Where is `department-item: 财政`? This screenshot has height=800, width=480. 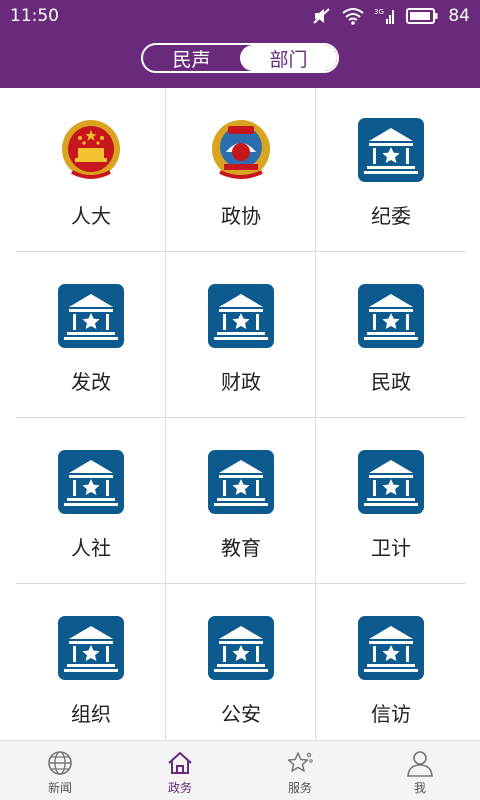 department-item: 财政 is located at coordinates (241, 337).